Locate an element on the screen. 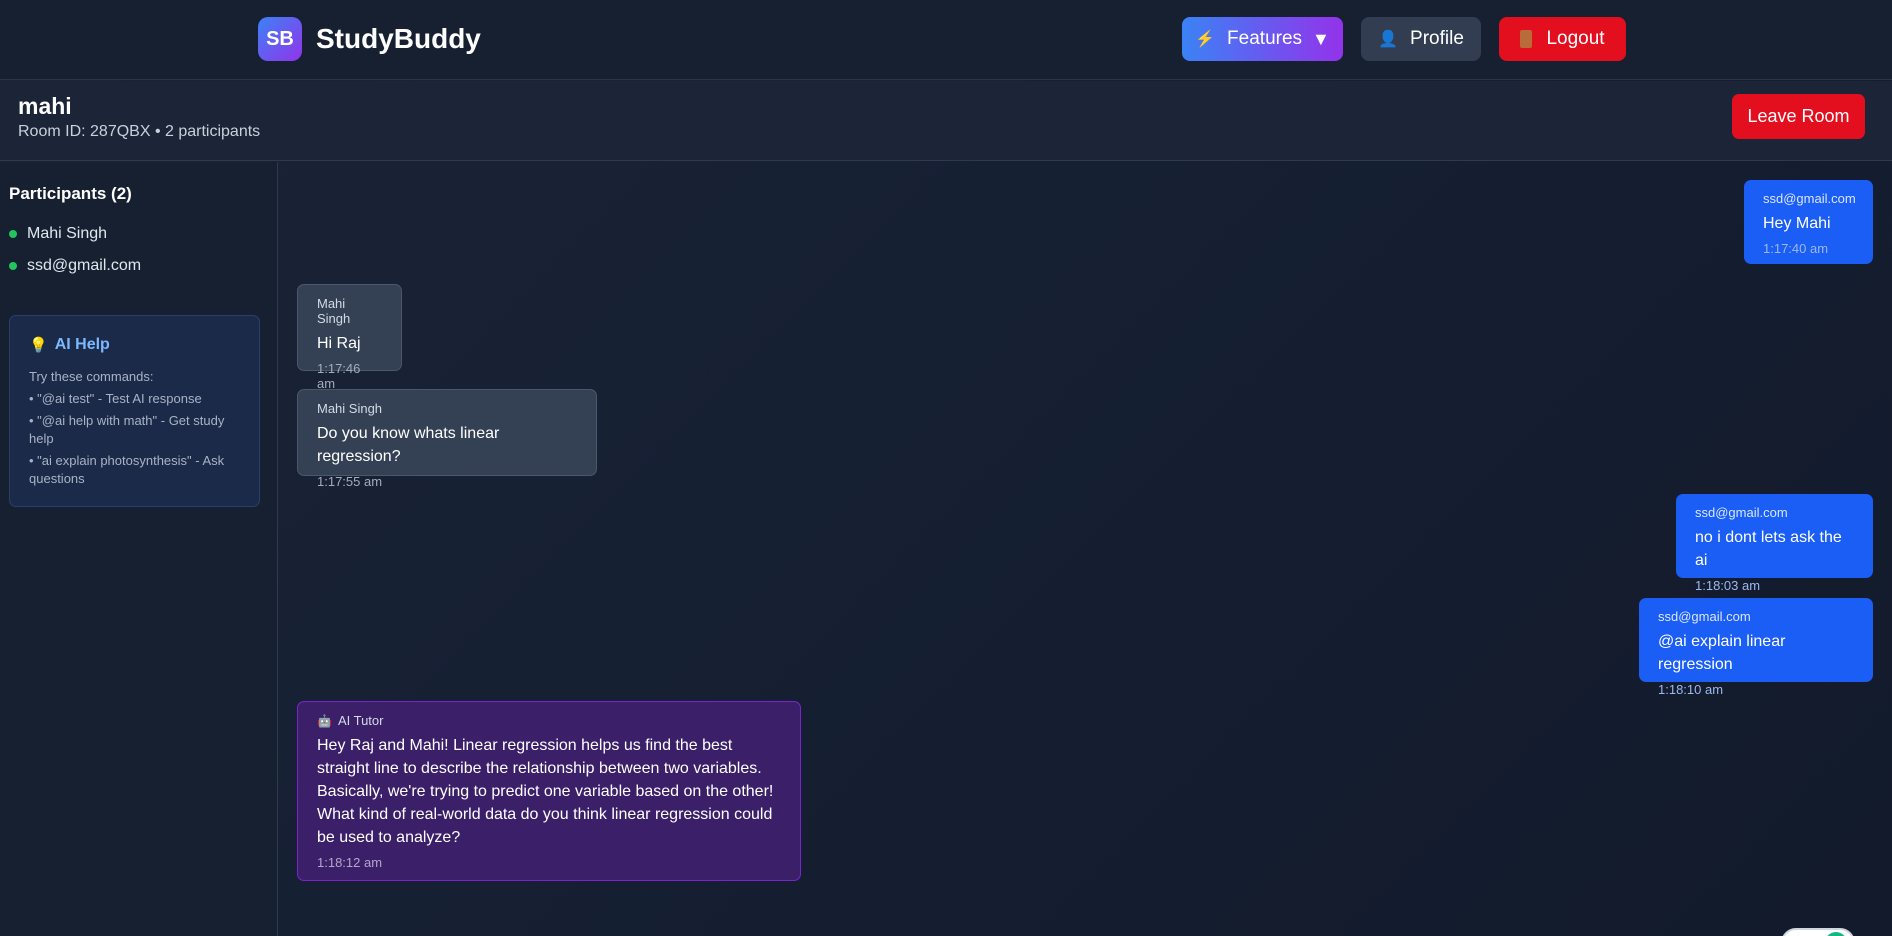  participant-name: ssd@gmail.com is located at coordinates (84, 265).